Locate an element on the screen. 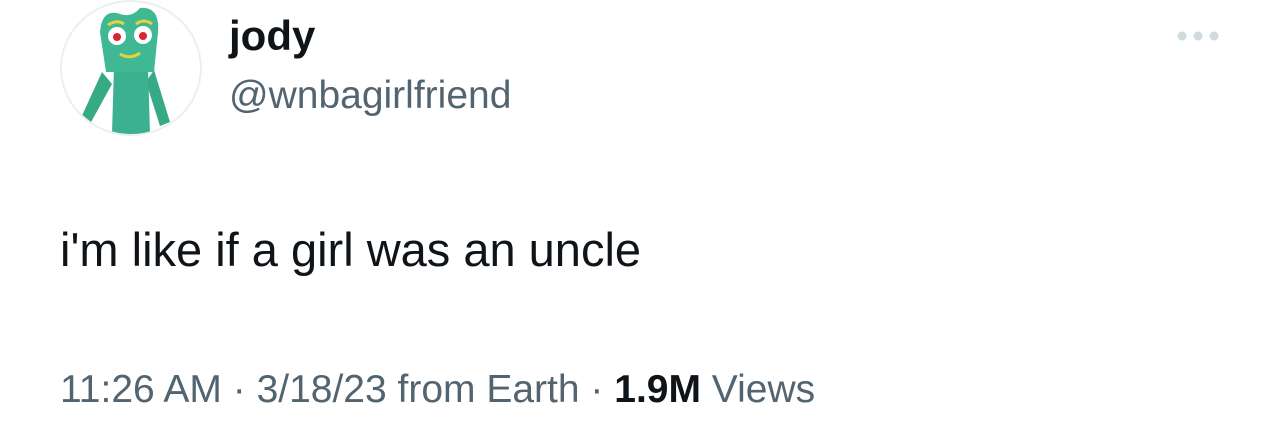 Image resolution: width=1284 pixels, height=427 pixels. author-display-name: jody is located at coordinates (272, 36).